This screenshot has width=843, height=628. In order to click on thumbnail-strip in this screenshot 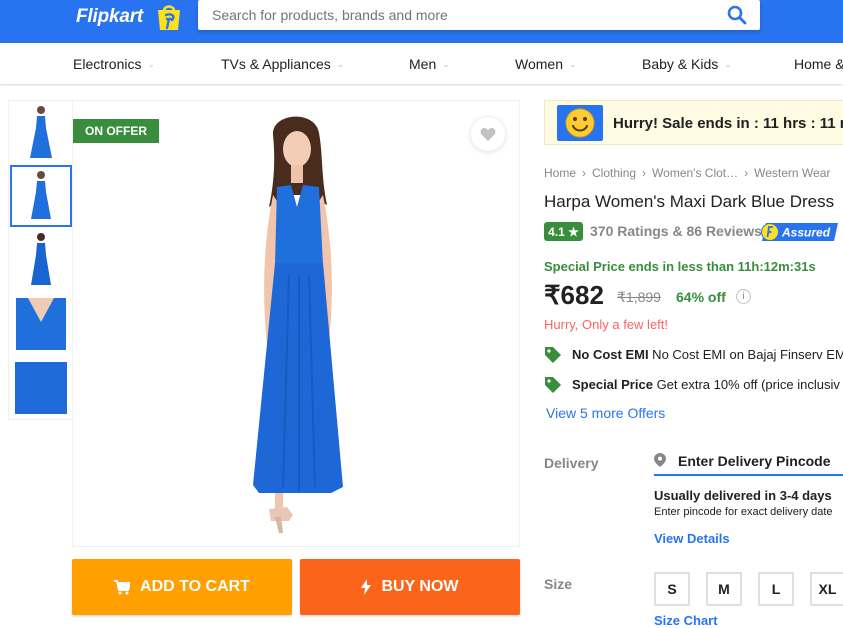, I will do `click(40, 260)`.